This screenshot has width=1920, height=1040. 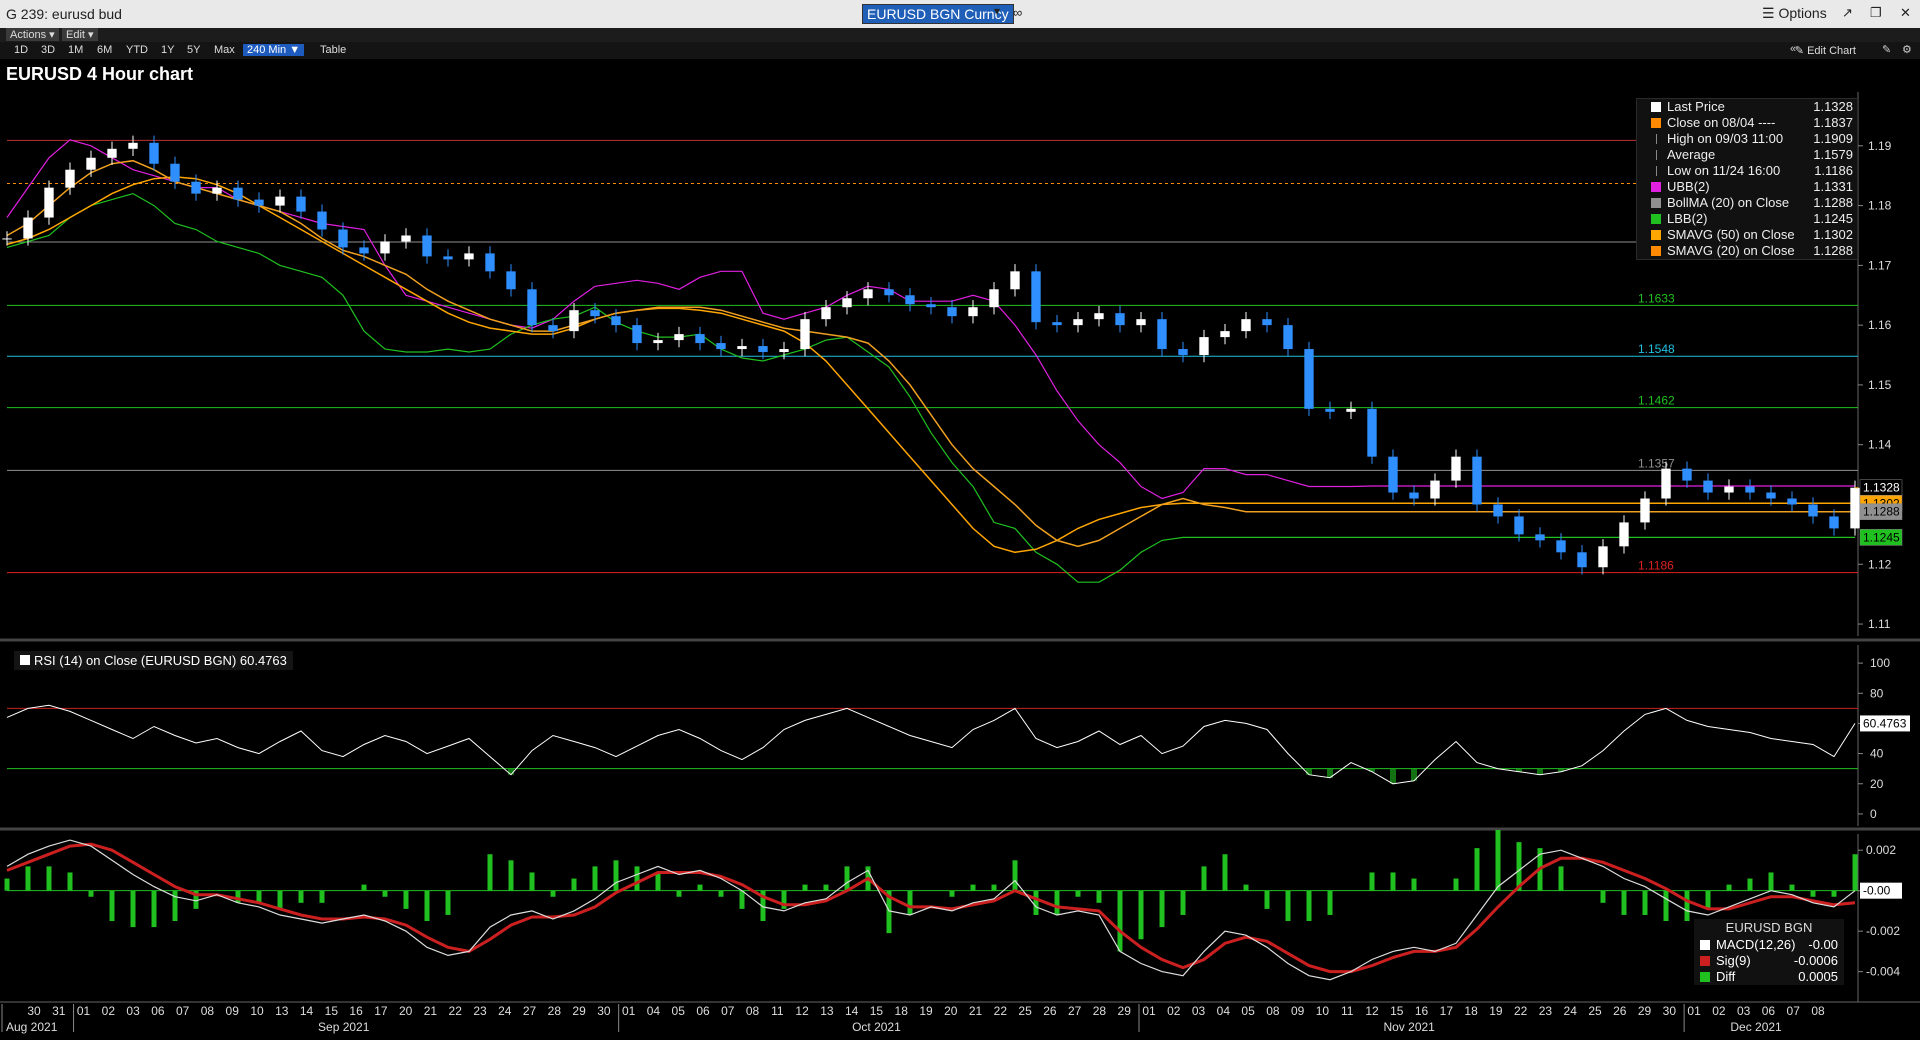 What do you see at coordinates (1794, 13) in the screenshot?
I see `options-button: ☰ Options` at bounding box center [1794, 13].